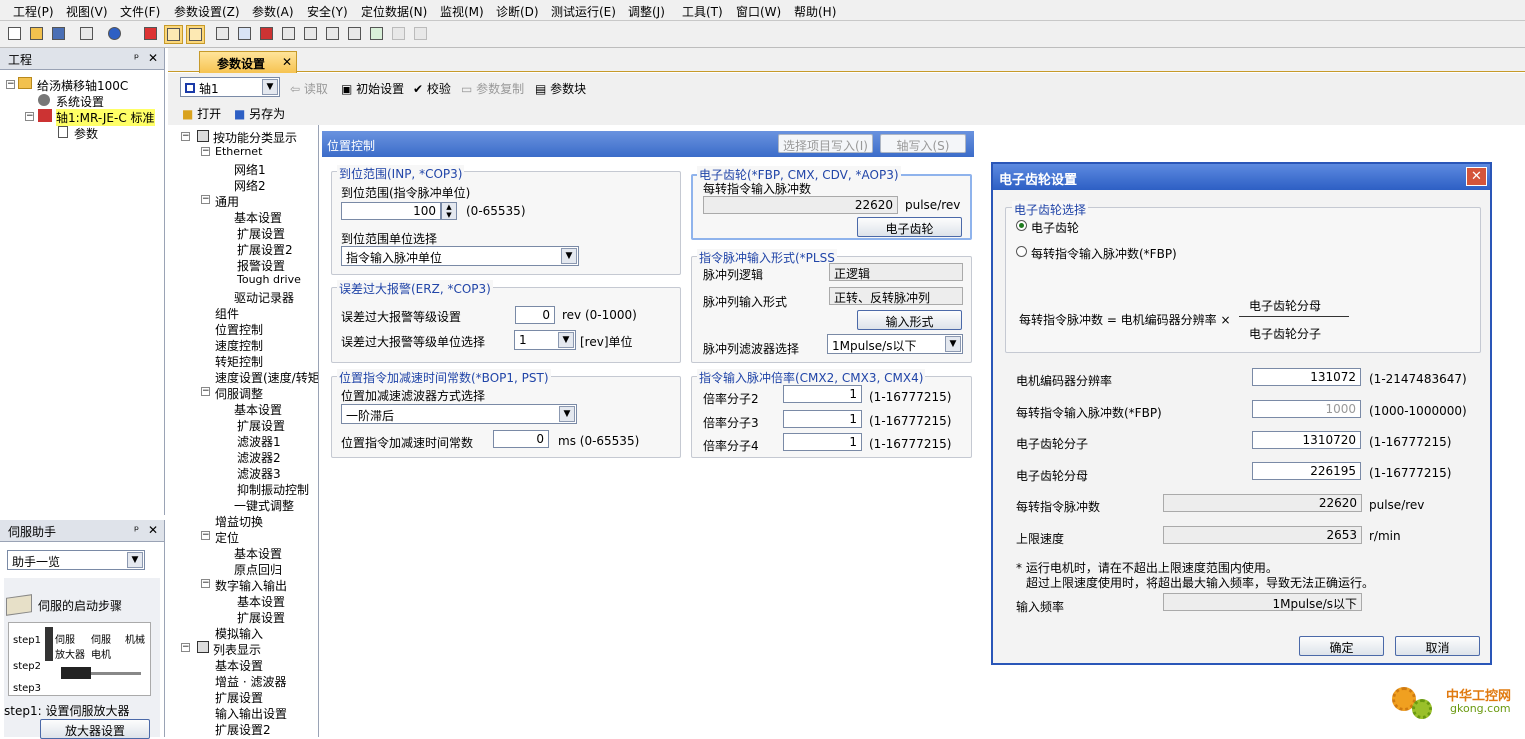 The width and height of the screenshot is (1525, 739). What do you see at coordinates (449, 211) in the screenshot?
I see `spin-icon: ▲ ▼` at bounding box center [449, 211].